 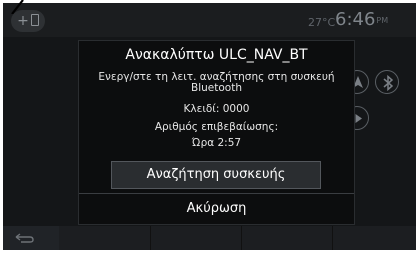 I want to click on bottom-bar, so click(x=209, y=238).